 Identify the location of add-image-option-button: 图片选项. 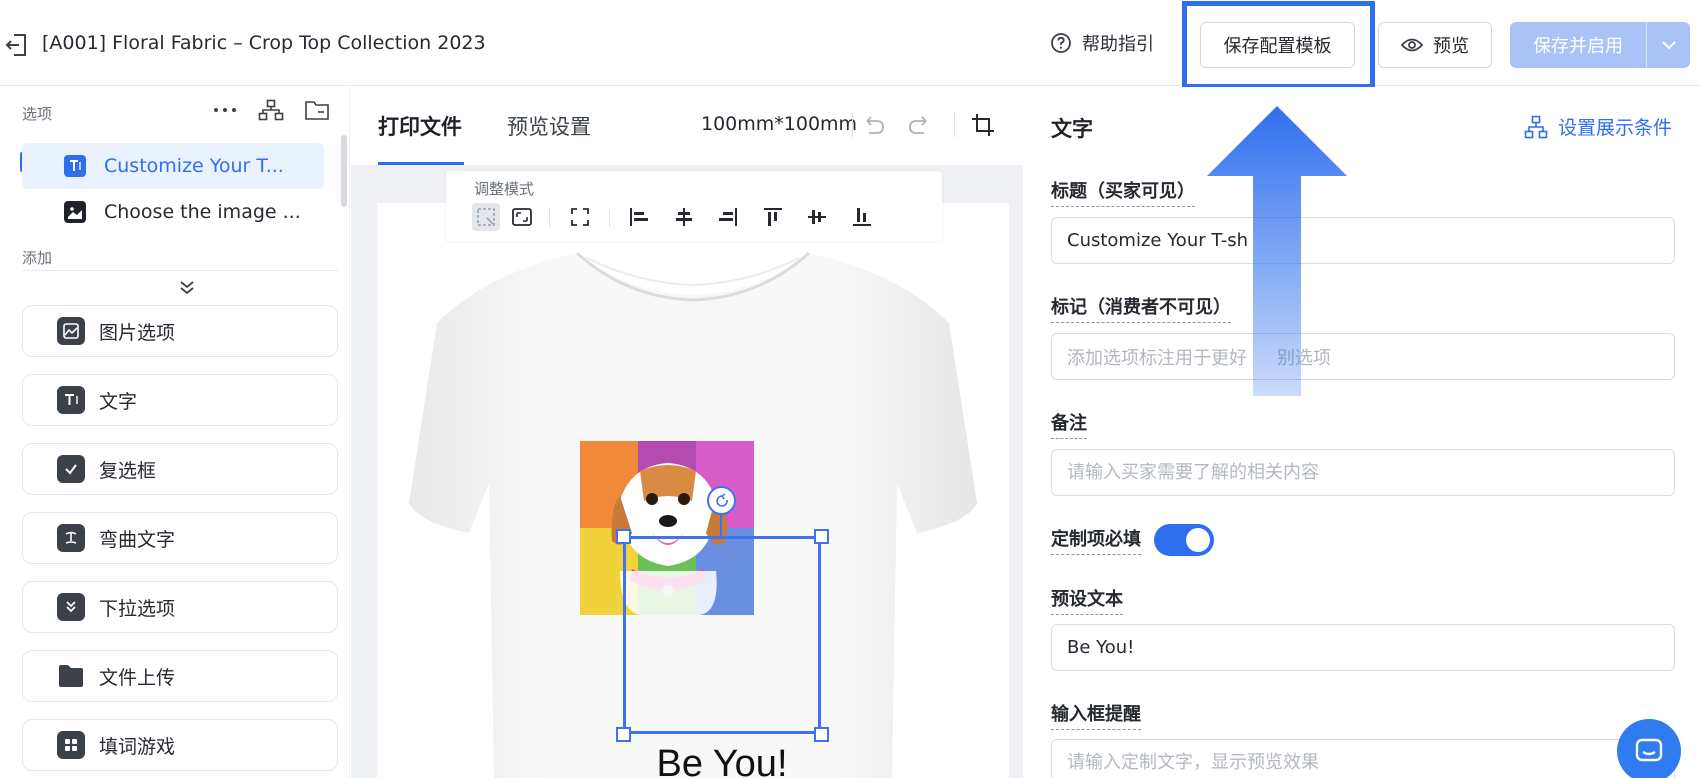
(180, 331).